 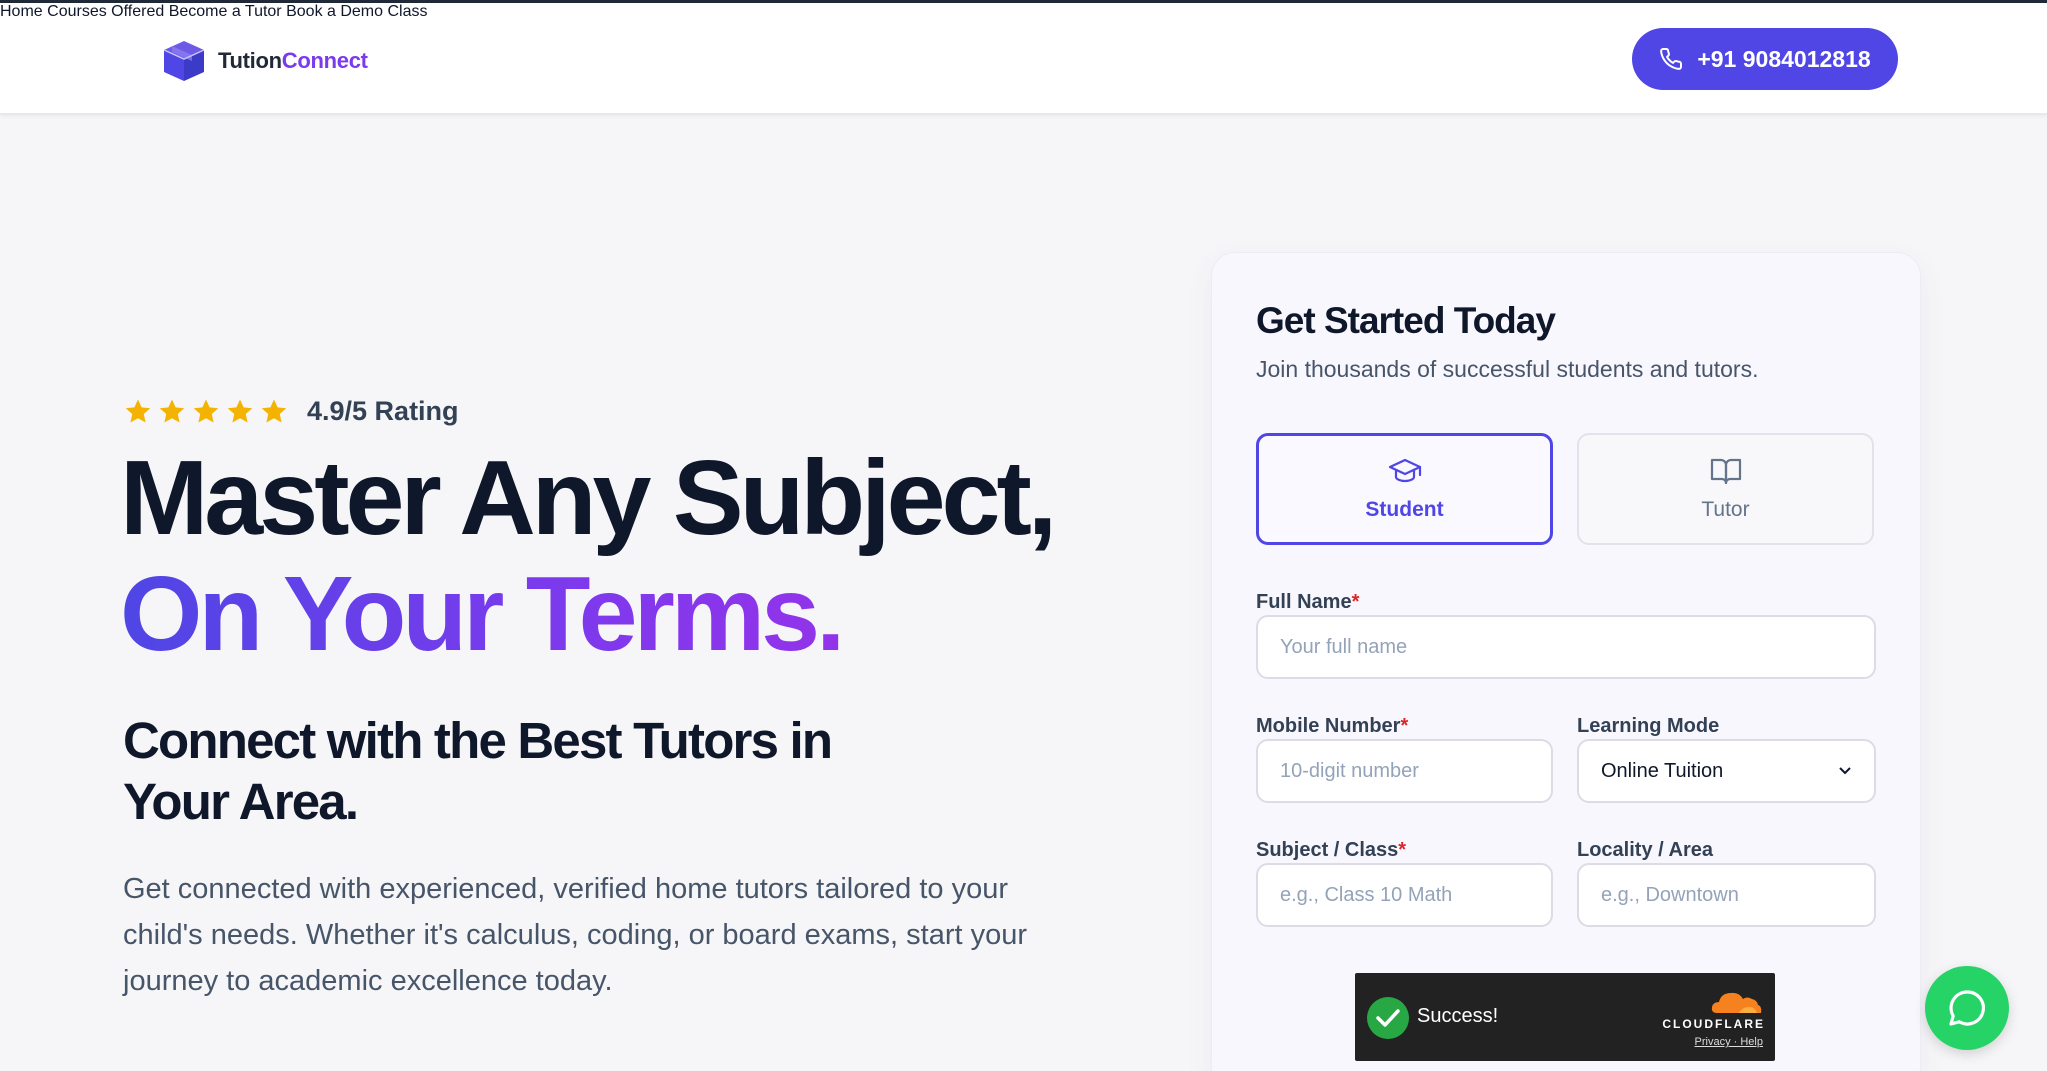 I want to click on form-title: Get Started Today, so click(x=1406, y=320).